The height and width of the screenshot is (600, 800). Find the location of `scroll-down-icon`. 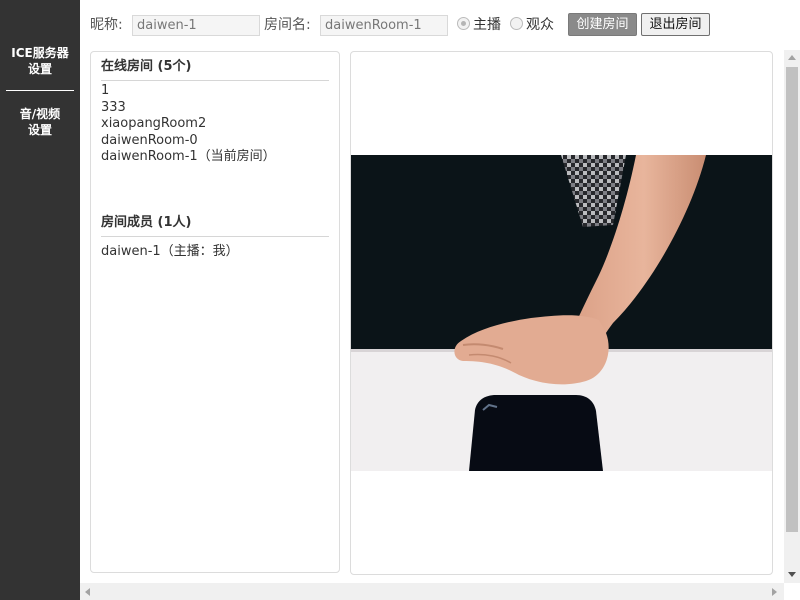

scroll-down-icon is located at coordinates (792, 574).